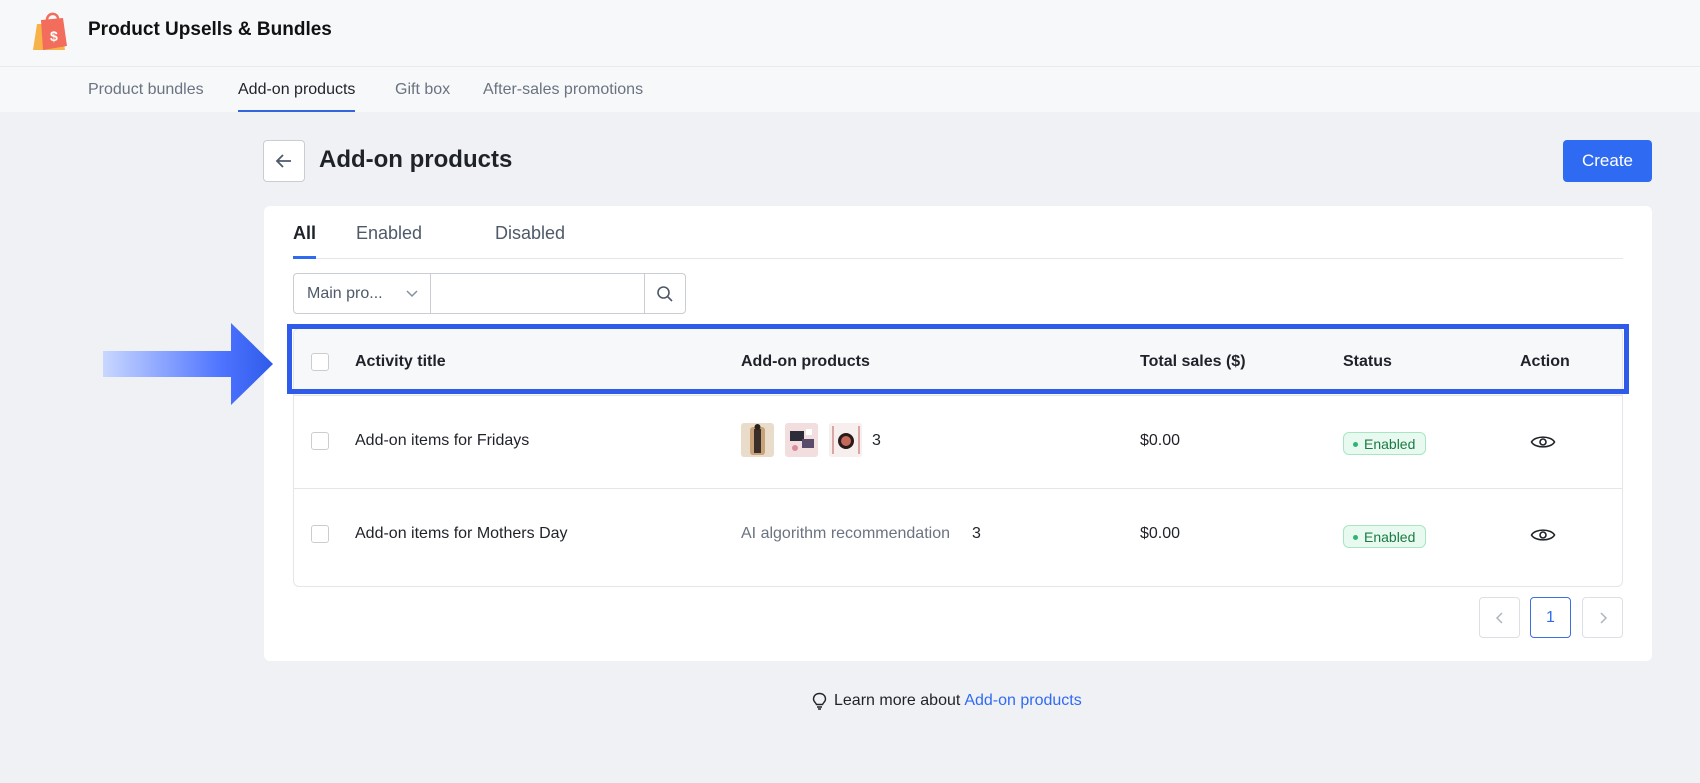 This screenshot has height=783, width=1700. I want to click on page-title: Add-on products, so click(416, 159).